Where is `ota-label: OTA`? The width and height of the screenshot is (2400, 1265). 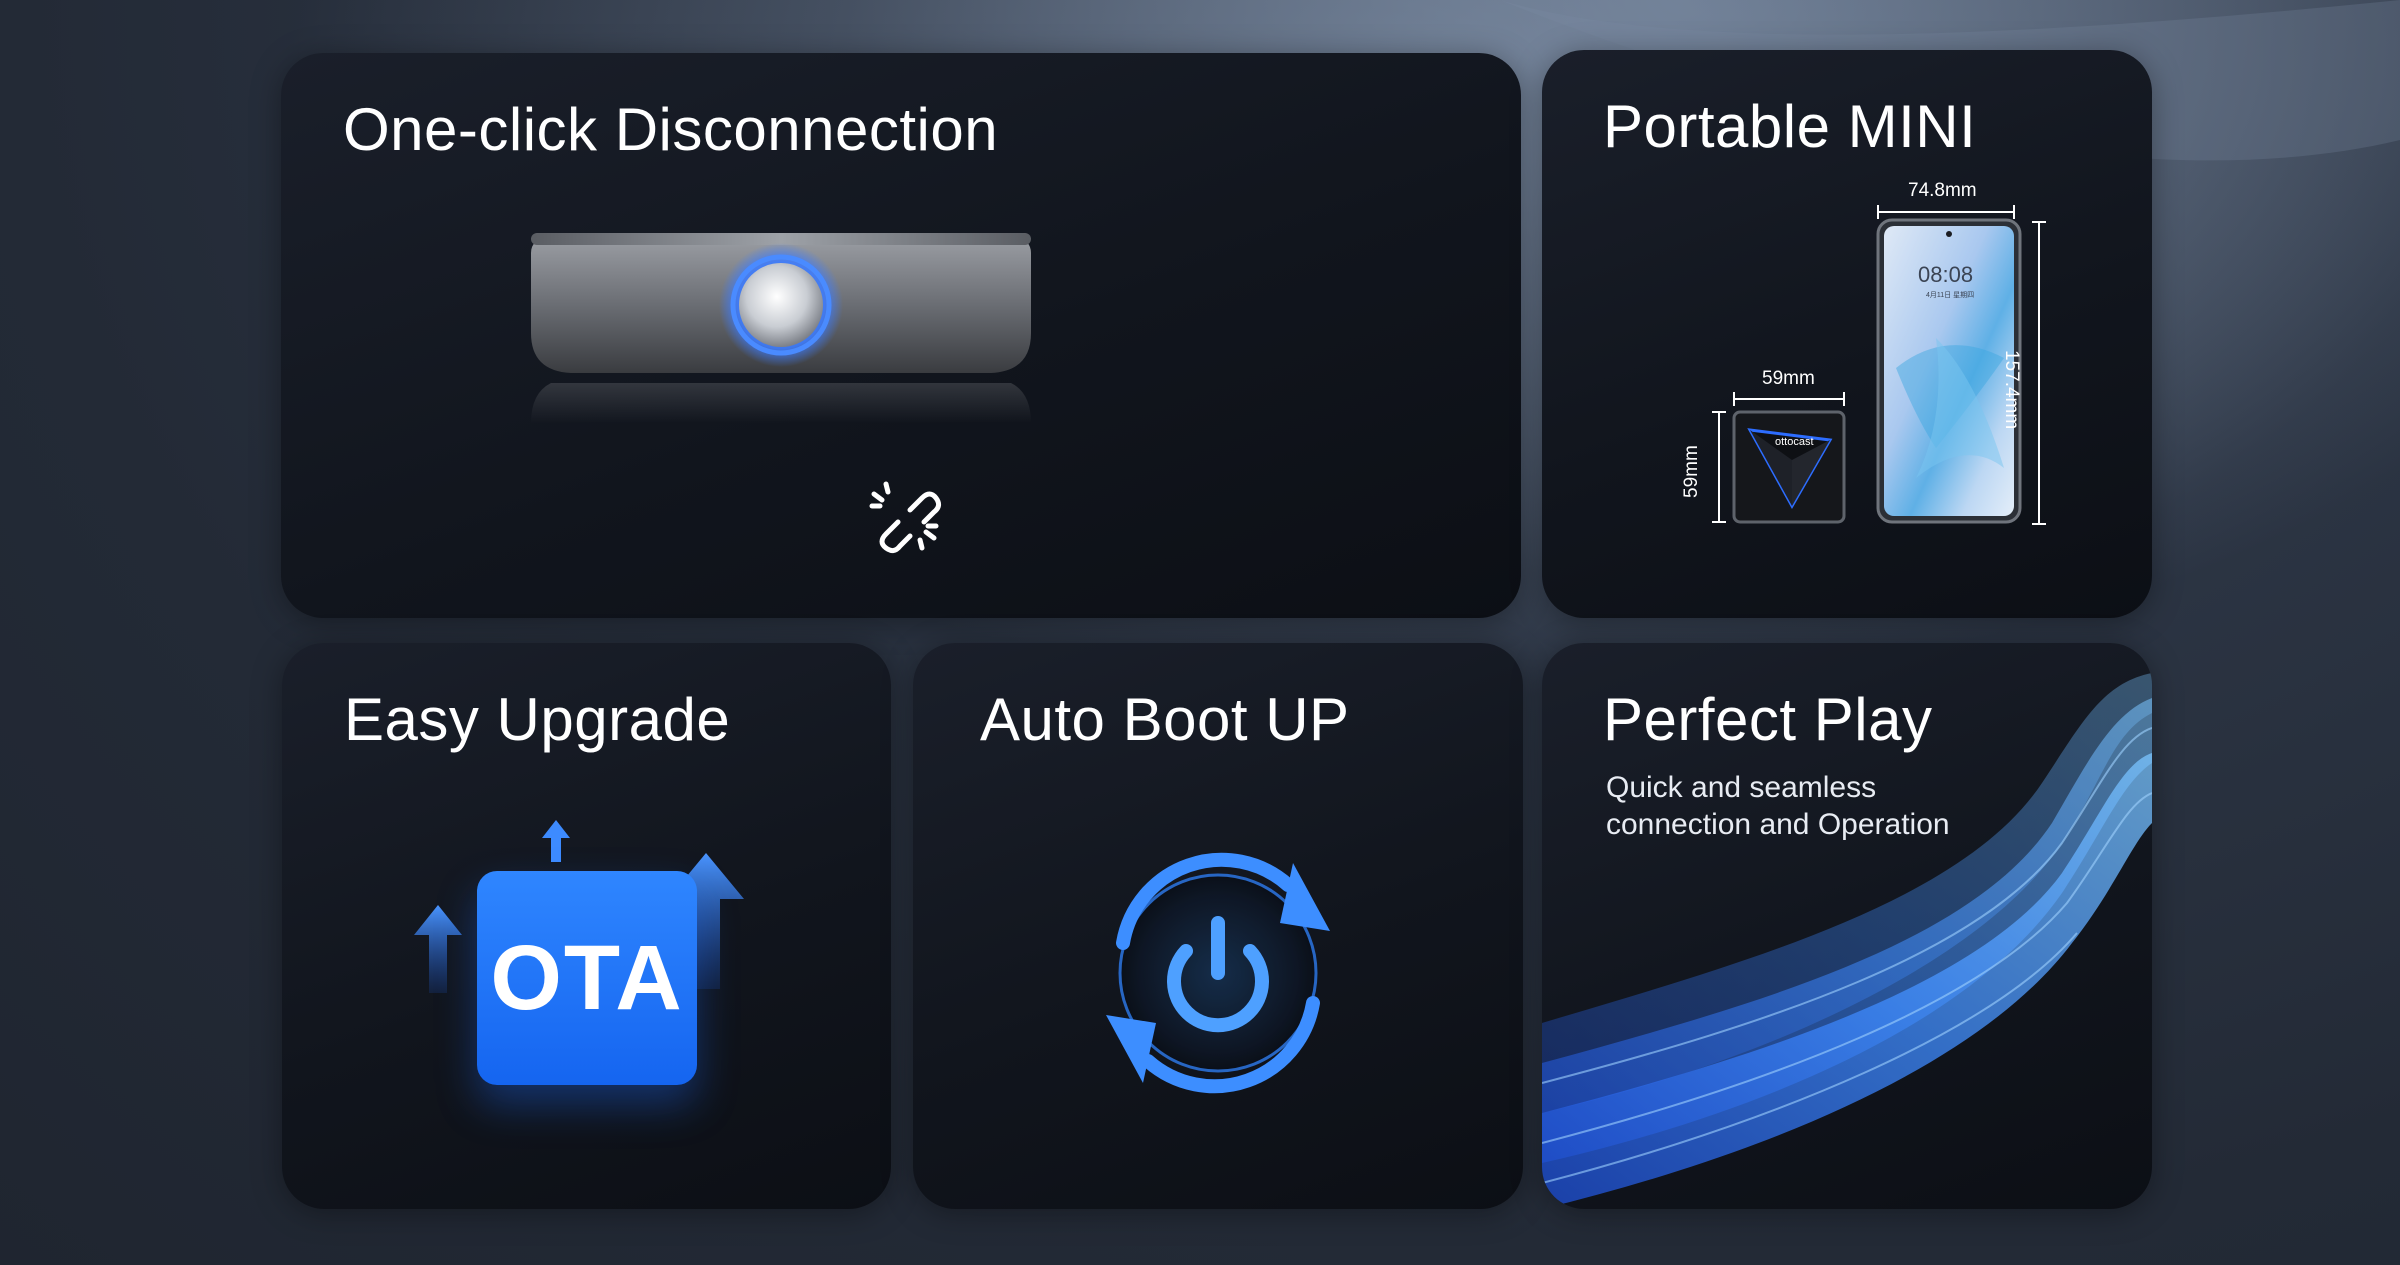 ota-label: OTA is located at coordinates (587, 977).